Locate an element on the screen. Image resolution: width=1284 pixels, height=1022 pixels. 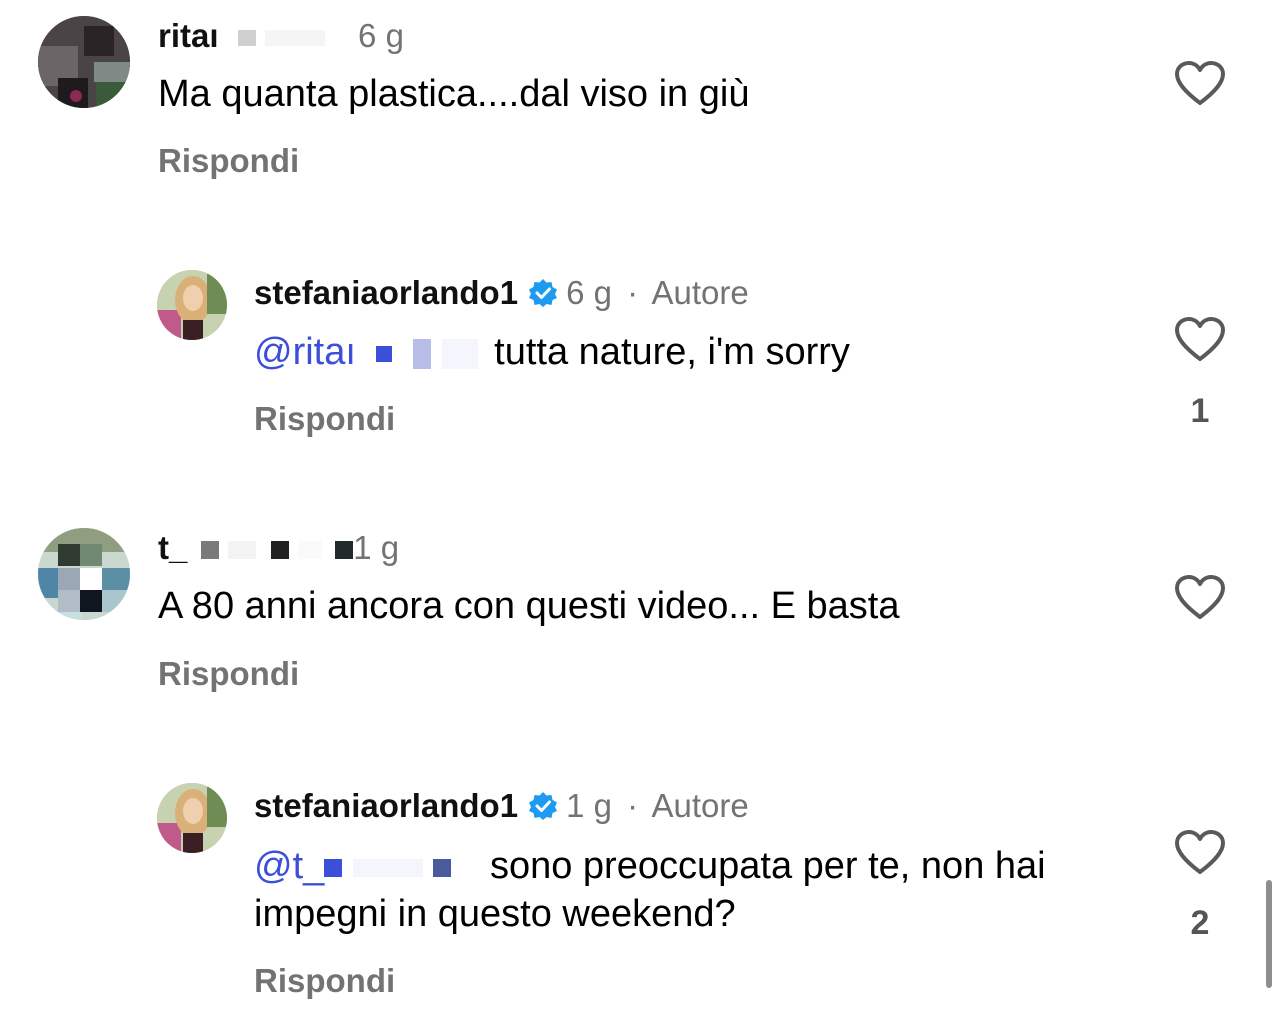
comment-meta: stefaniaorlando1 6 g · Autore is located at coordinates (501, 293).